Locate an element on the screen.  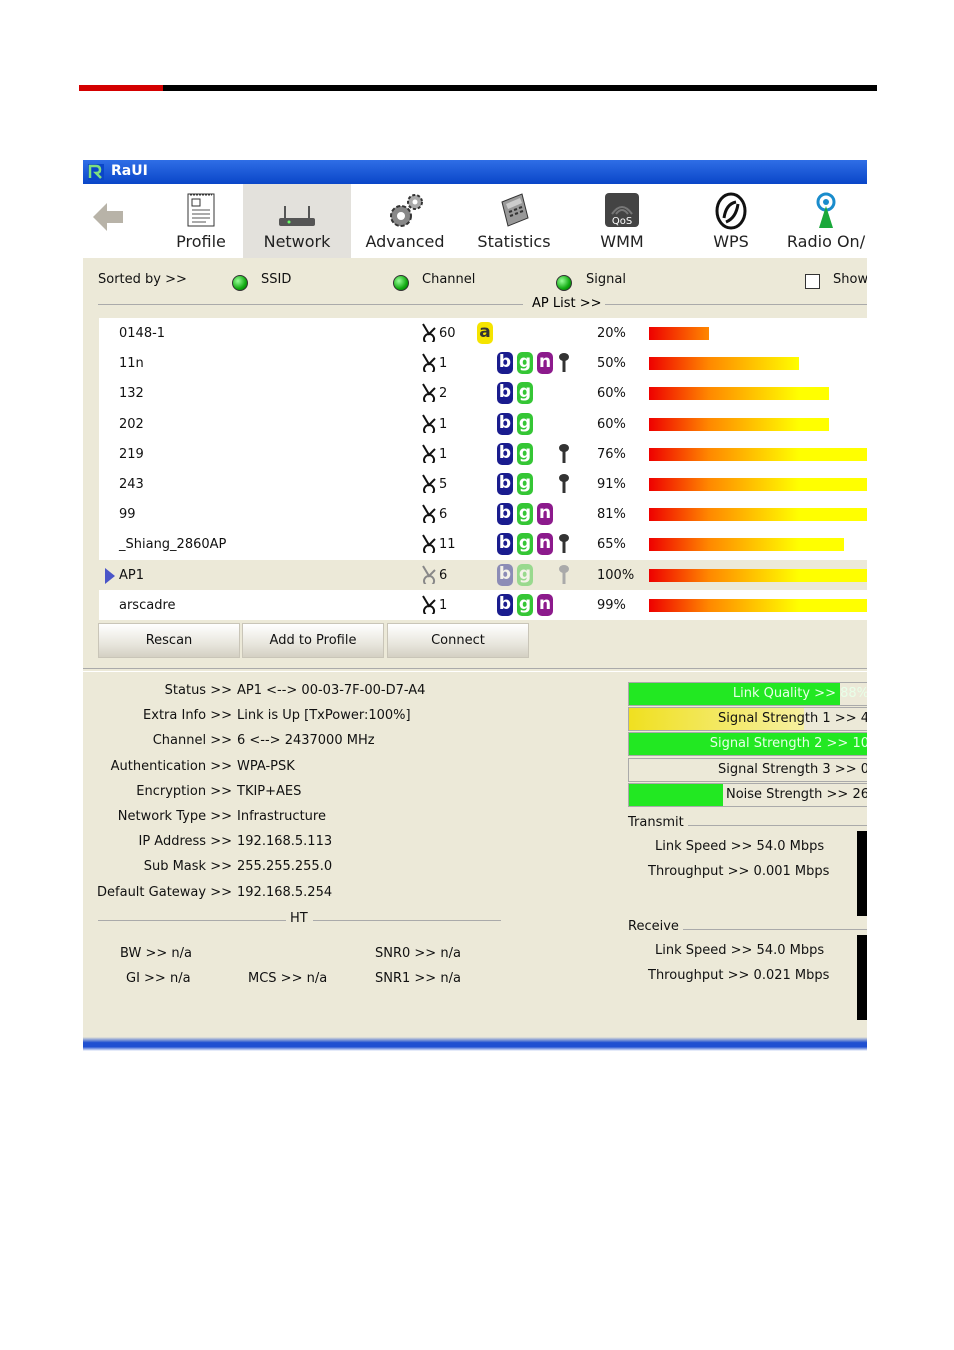
info-key: Authentication >> is located at coordinates (171, 766).